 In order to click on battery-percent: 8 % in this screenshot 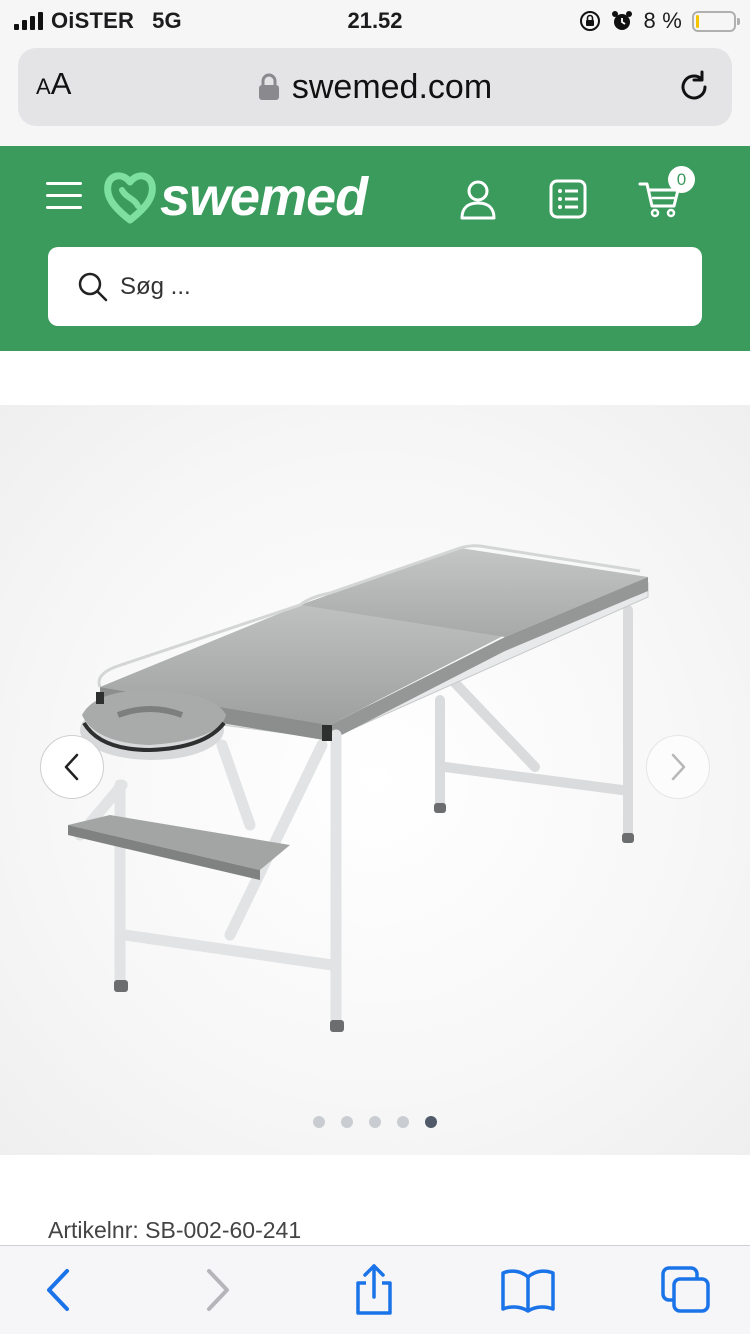, I will do `click(662, 20)`.